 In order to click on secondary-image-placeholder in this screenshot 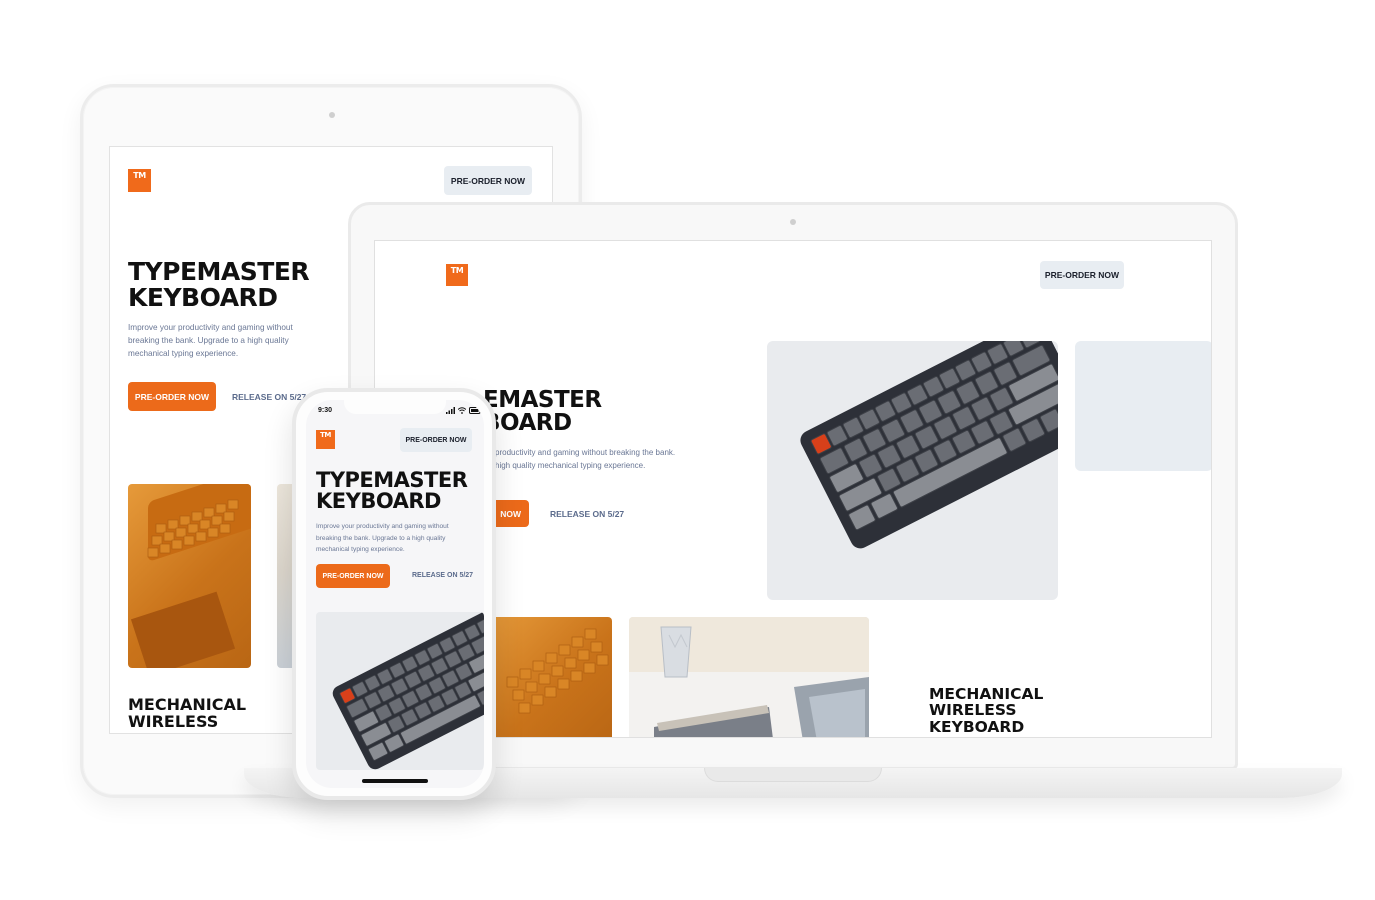, I will do `click(1143, 406)`.